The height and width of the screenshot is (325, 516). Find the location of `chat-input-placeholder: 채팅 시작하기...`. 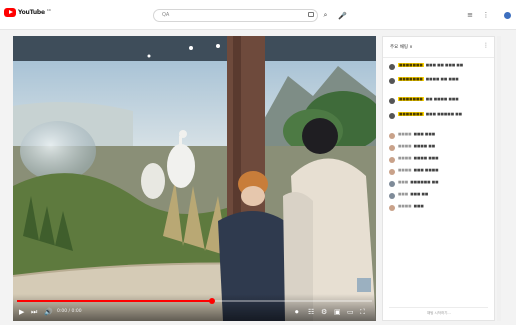

chat-input-placeholder: 채팅 시작하기... is located at coordinates (439, 313).